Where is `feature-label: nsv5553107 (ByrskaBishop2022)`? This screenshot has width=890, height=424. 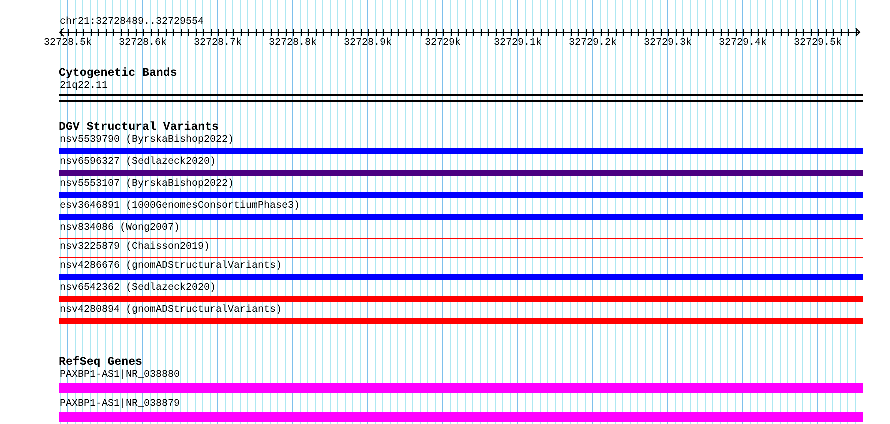 feature-label: nsv5553107 (ByrskaBishop2022) is located at coordinates (146, 185).